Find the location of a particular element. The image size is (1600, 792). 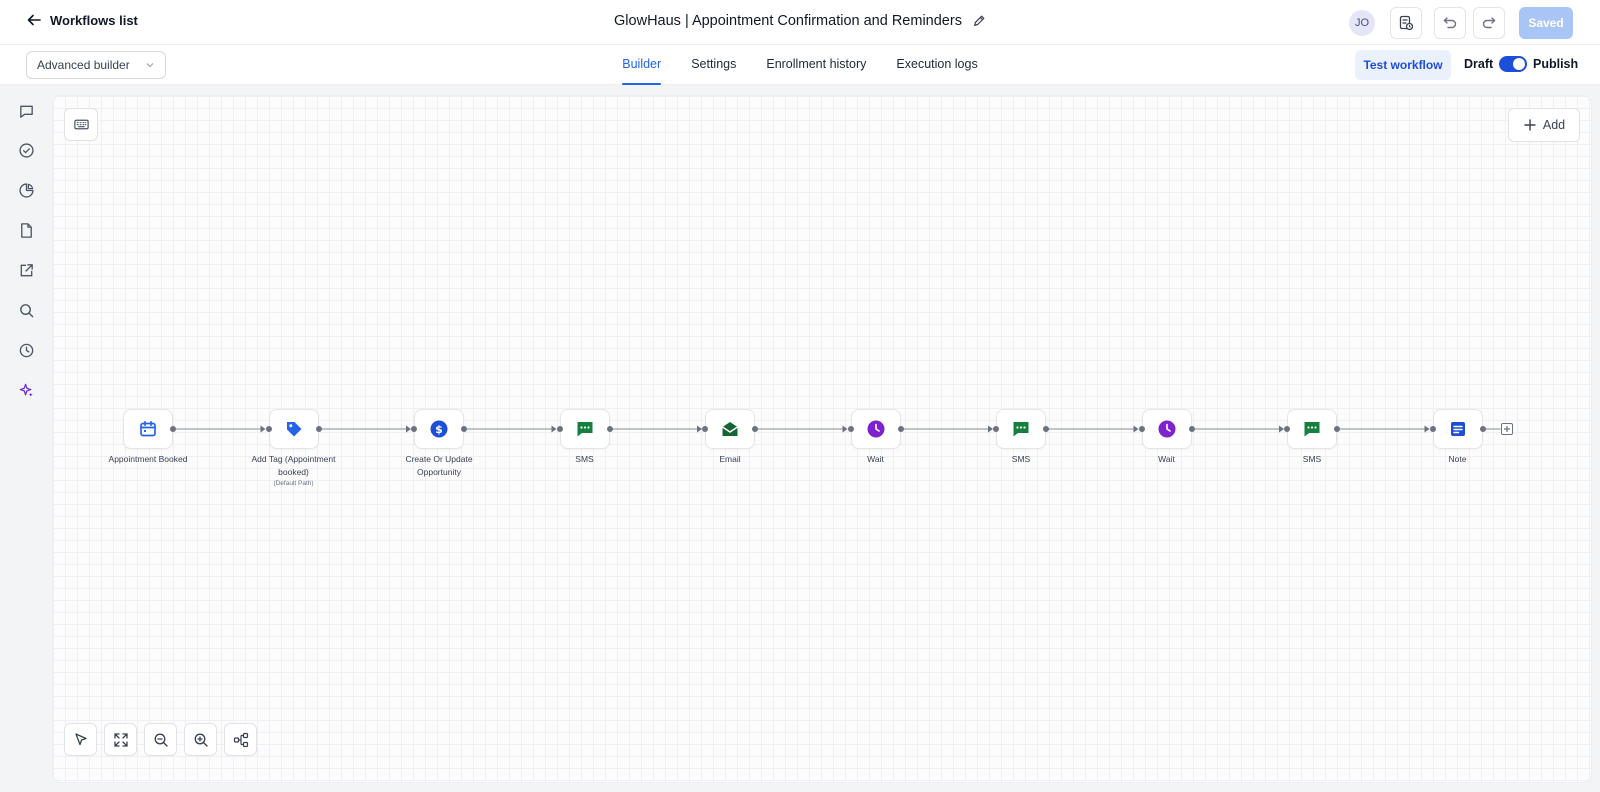

ai-sparkle-icon is located at coordinates (26, 390).